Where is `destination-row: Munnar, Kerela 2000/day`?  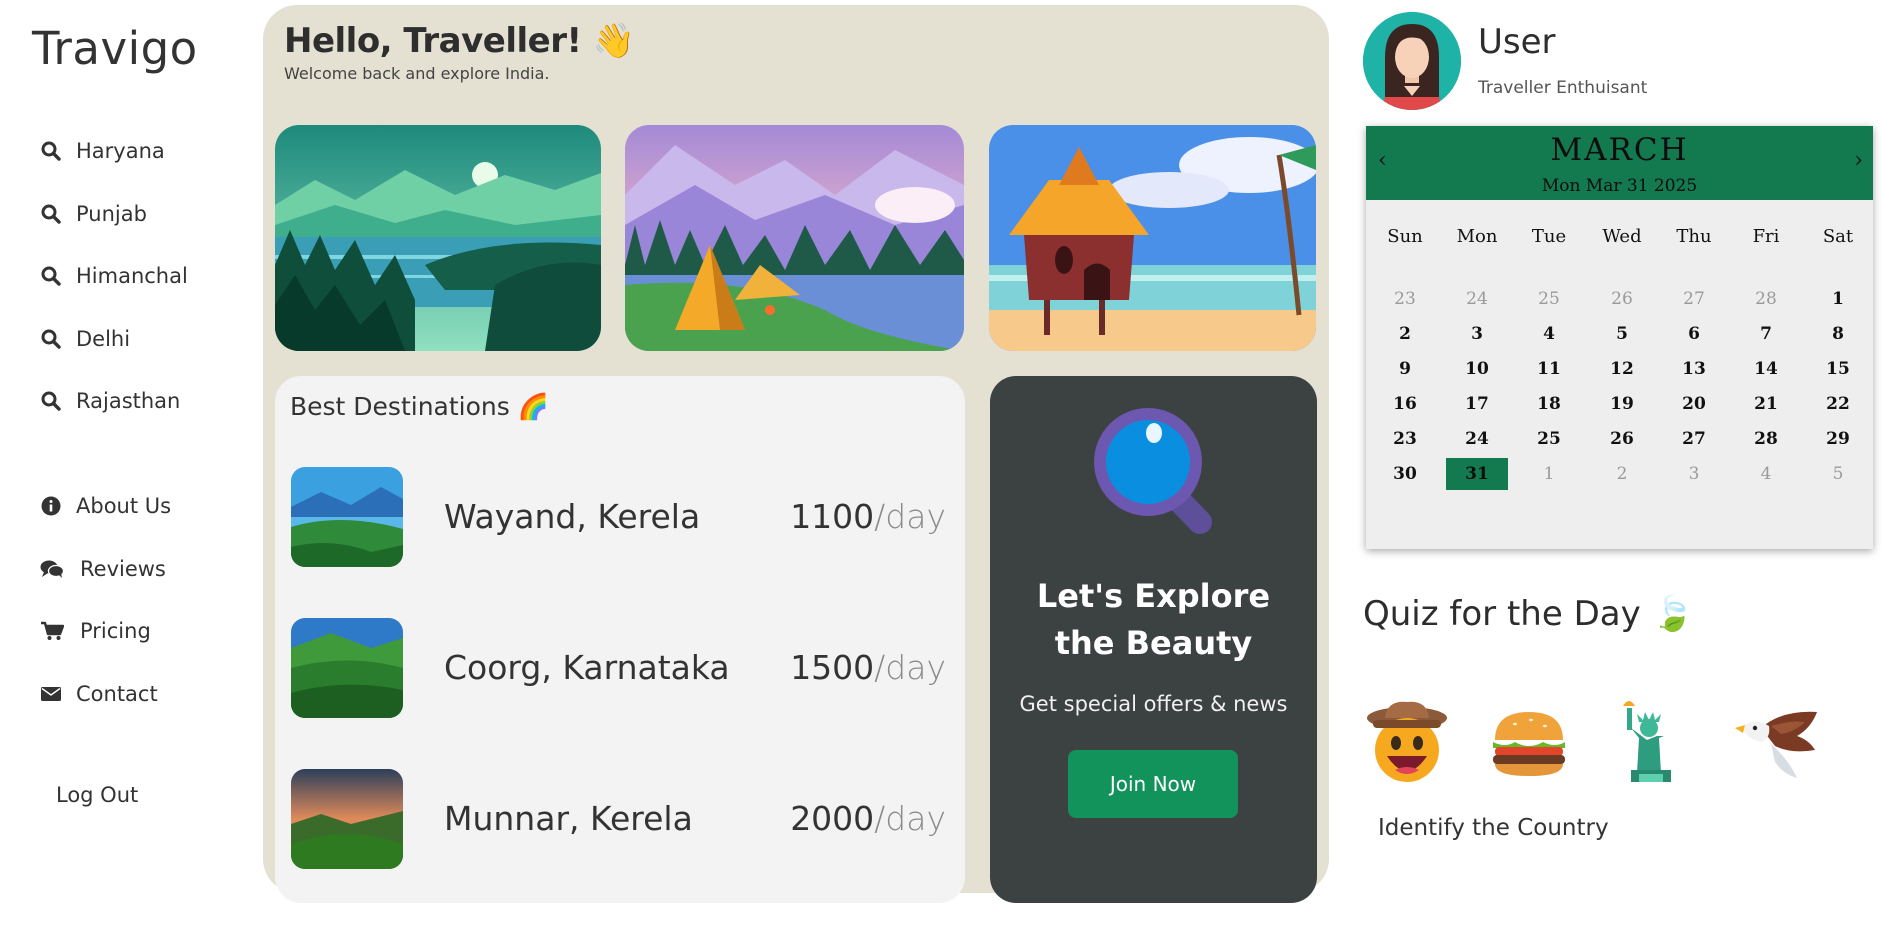
destination-row: Munnar, Kerela 2000/day is located at coordinates (618, 819).